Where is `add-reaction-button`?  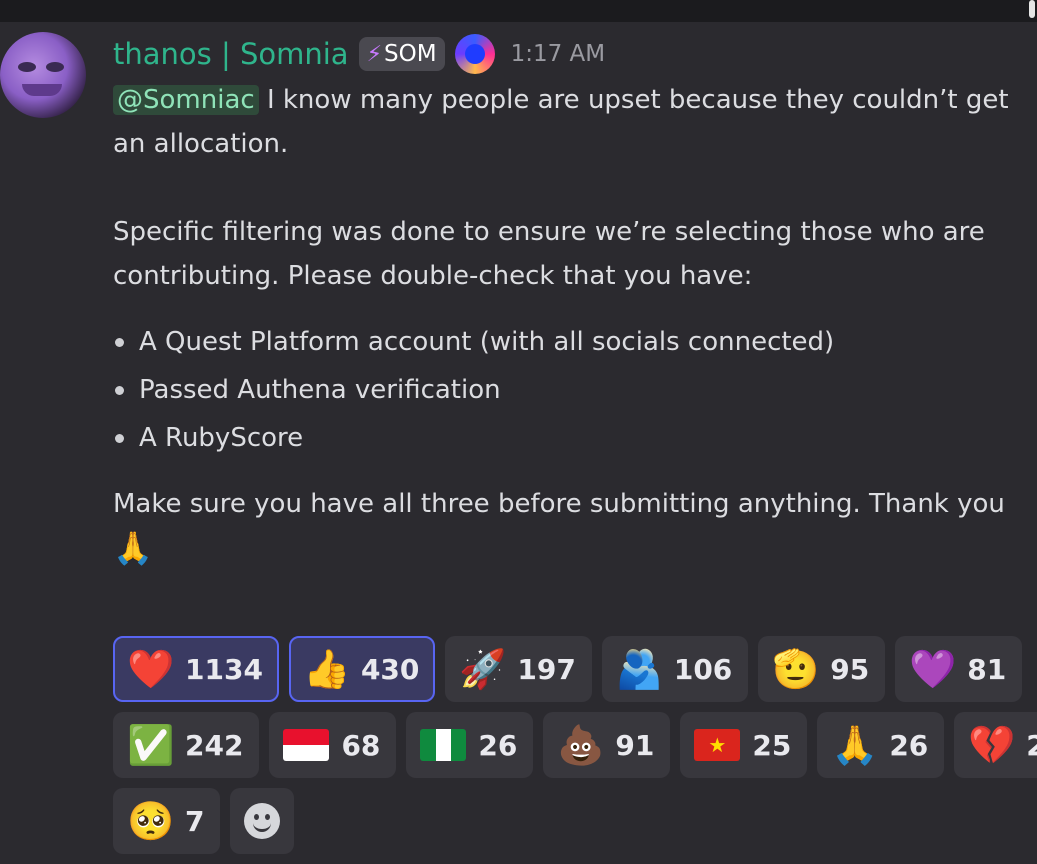
add-reaction-button is located at coordinates (262, 821).